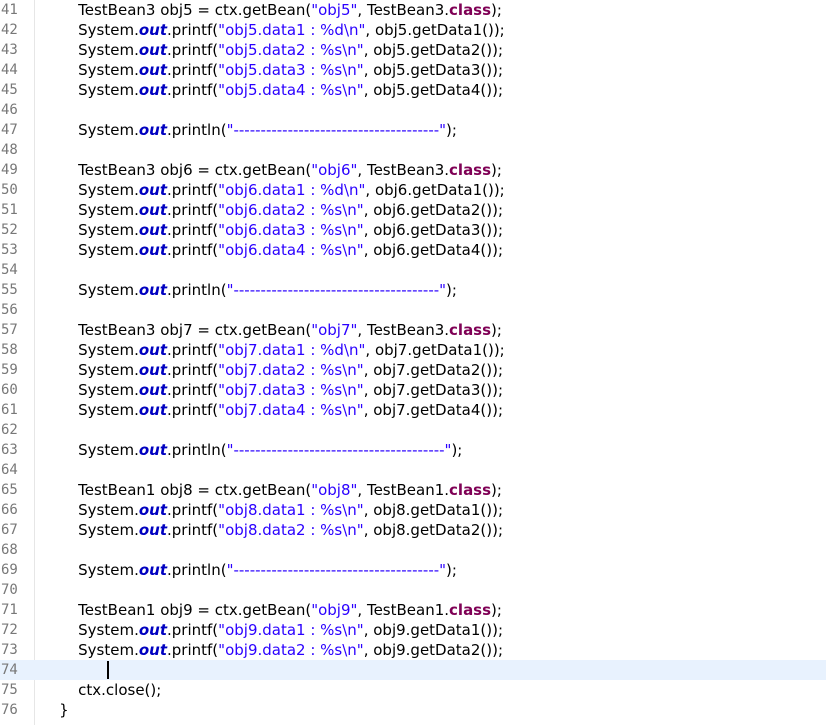 This screenshot has width=826, height=725. What do you see at coordinates (291, 230) in the screenshot?
I see `string-token: "obj6.data3 : %s\n"` at bounding box center [291, 230].